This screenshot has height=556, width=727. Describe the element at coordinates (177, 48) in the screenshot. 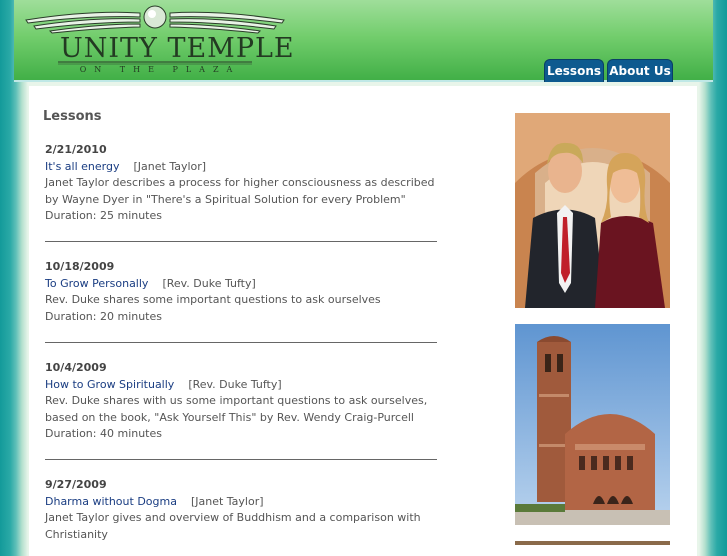

I see `logo-title: UNITY TEMPLE` at that location.